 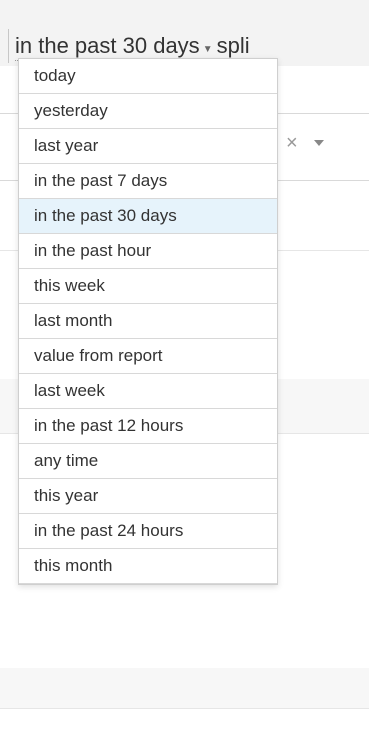 I want to click on close-icon: ×, so click(x=292, y=143).